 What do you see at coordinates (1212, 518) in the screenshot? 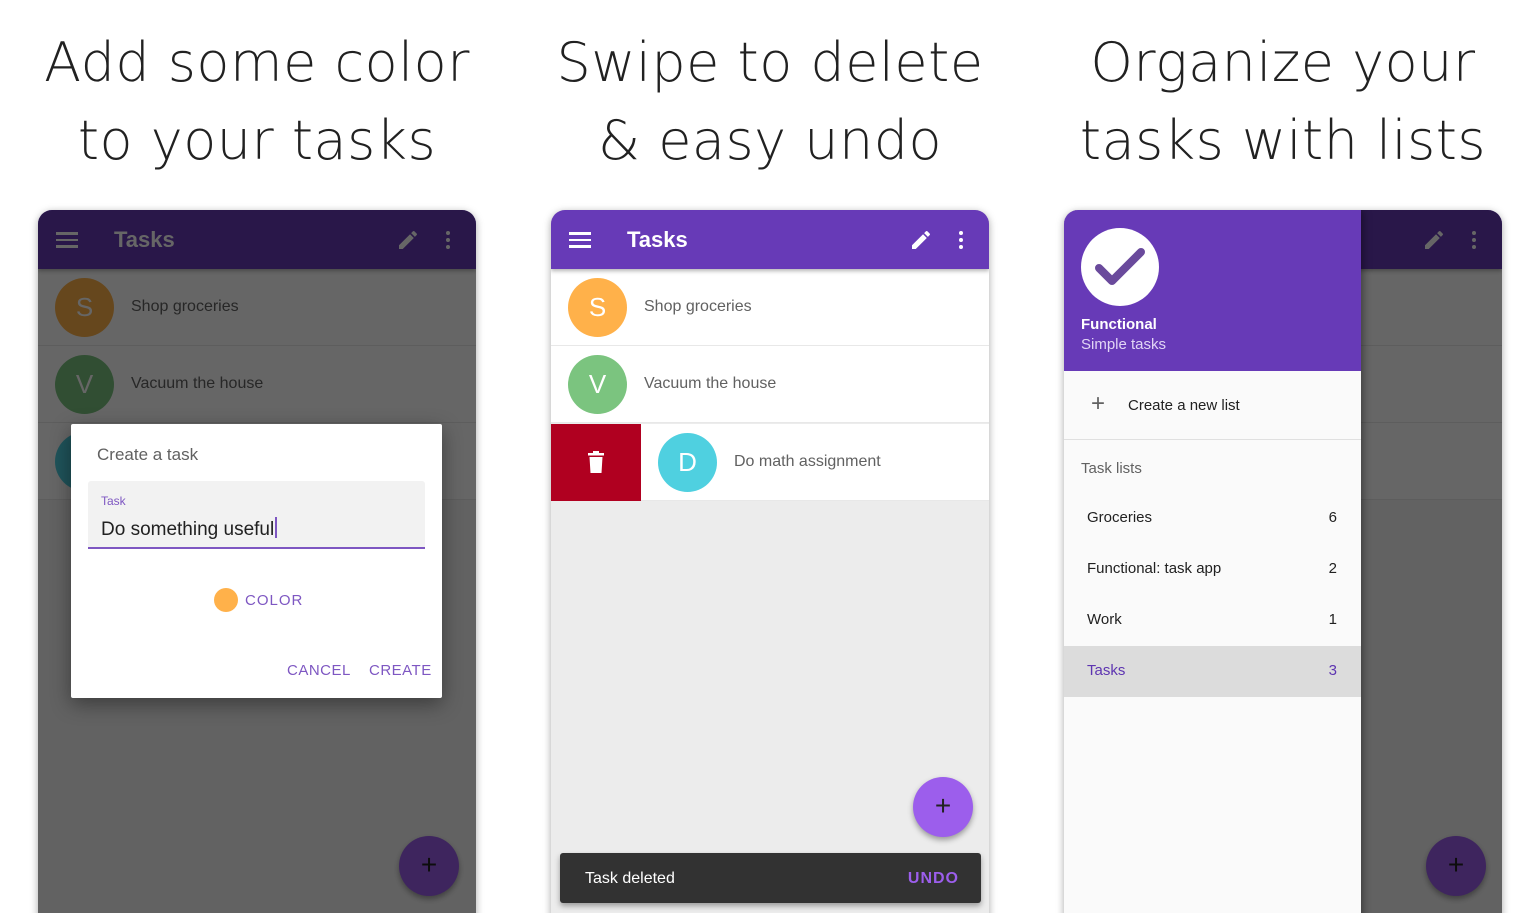
I see `list-item-groceries: Groceries 6` at bounding box center [1212, 518].